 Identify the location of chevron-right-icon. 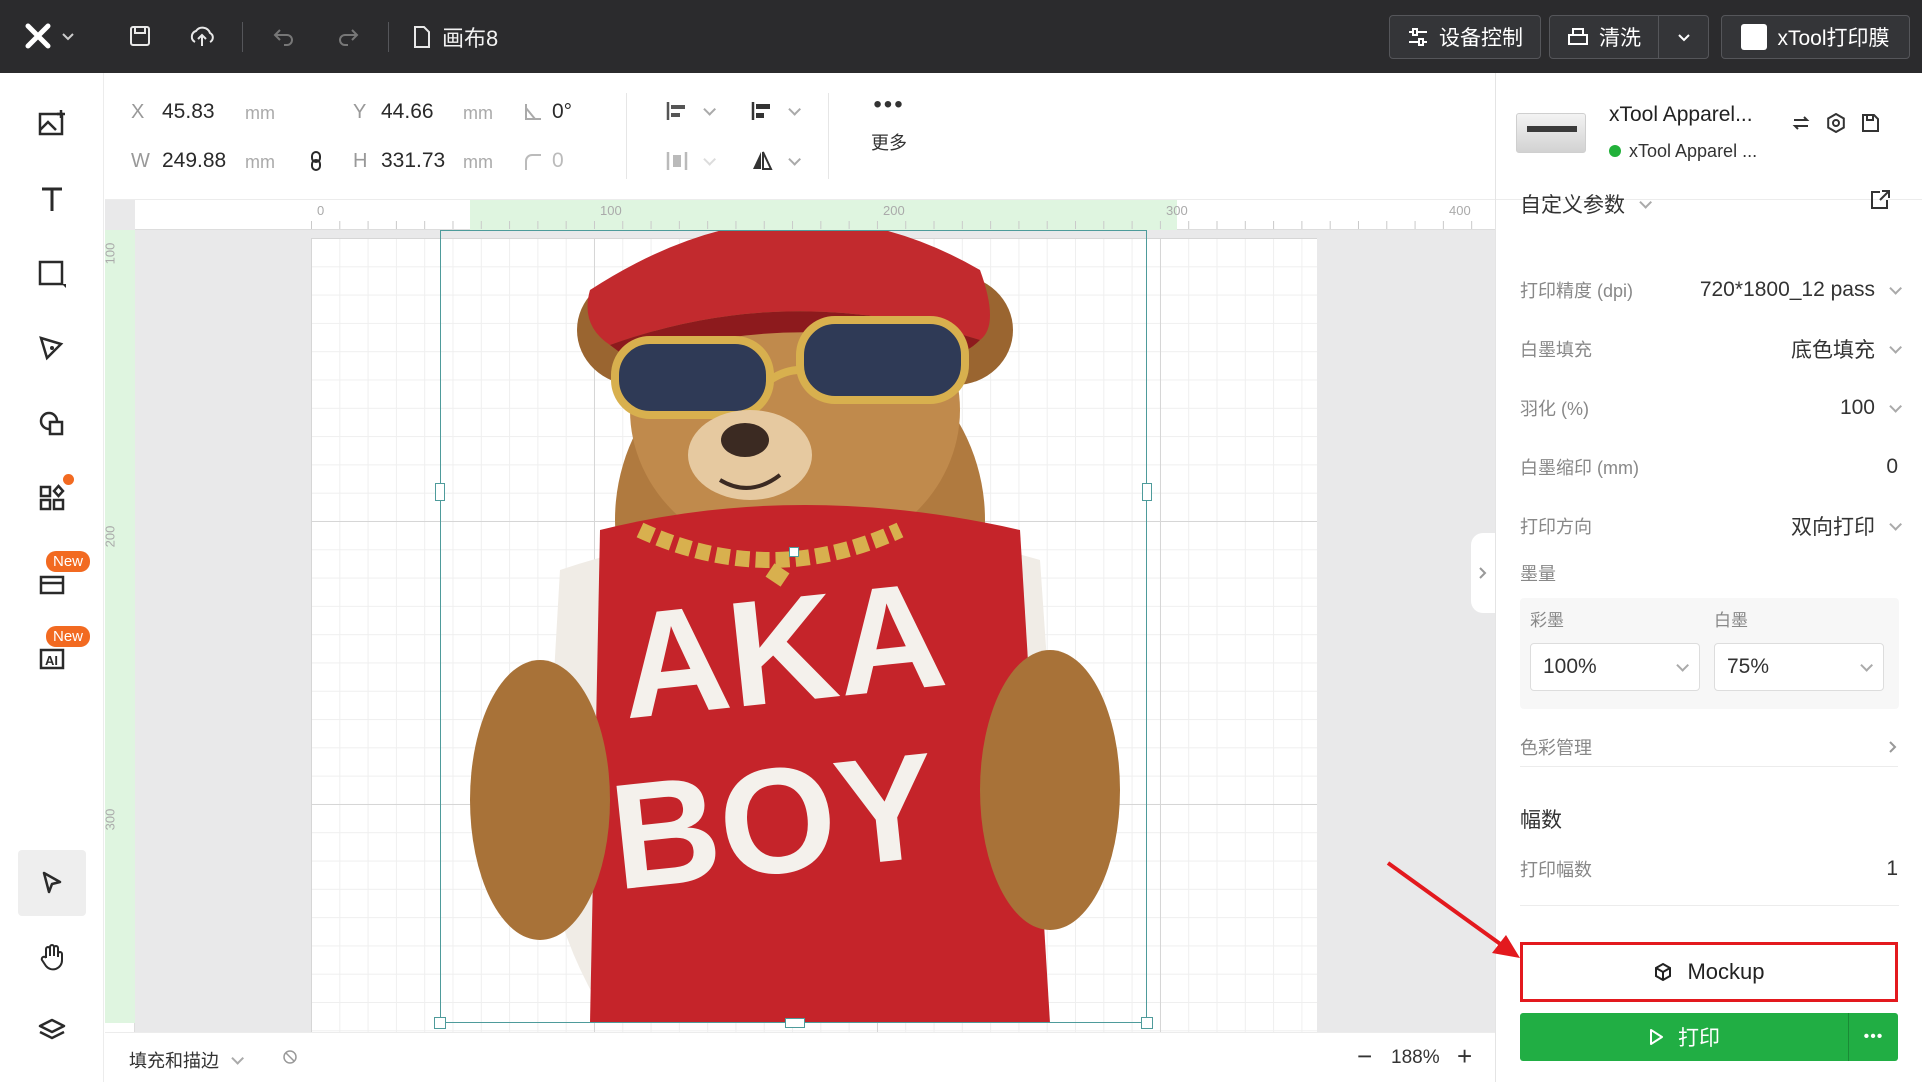
(1483, 573).